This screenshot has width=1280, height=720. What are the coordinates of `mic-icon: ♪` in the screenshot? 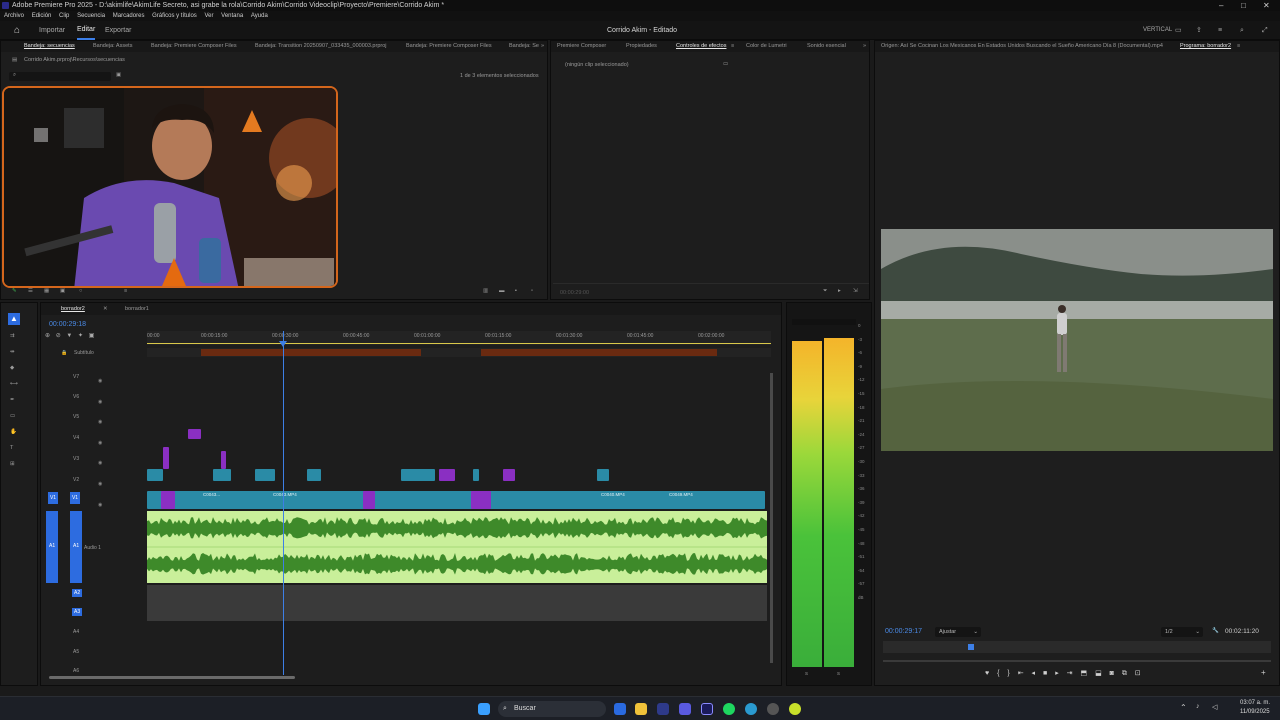 It's located at (1198, 706).